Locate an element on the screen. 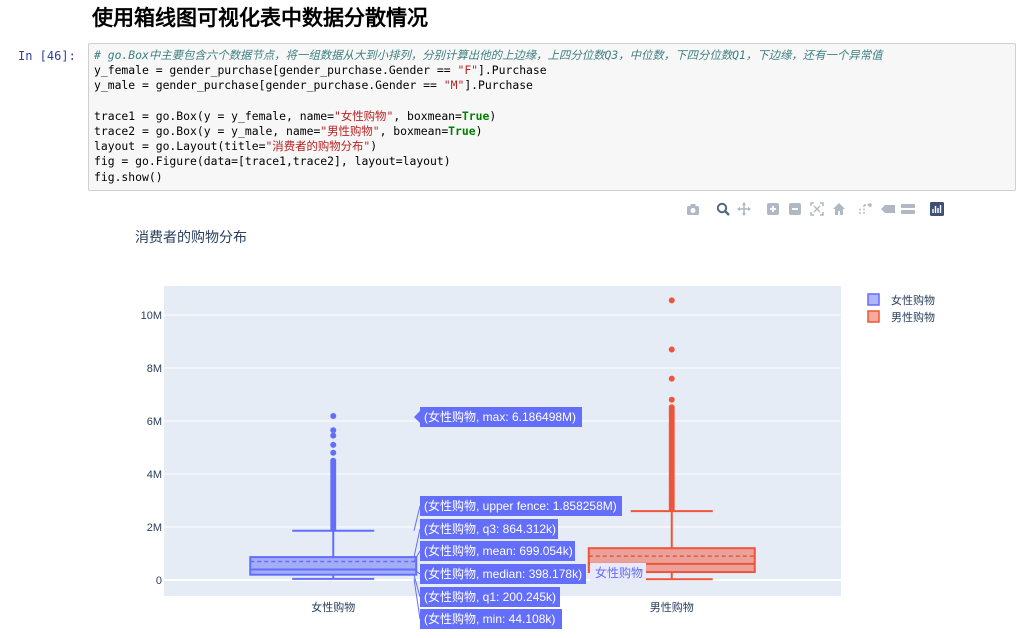 Image resolution: width=1030 pixels, height=638 pixels. chart-title: 消费者的购物分布 is located at coordinates (191, 237).